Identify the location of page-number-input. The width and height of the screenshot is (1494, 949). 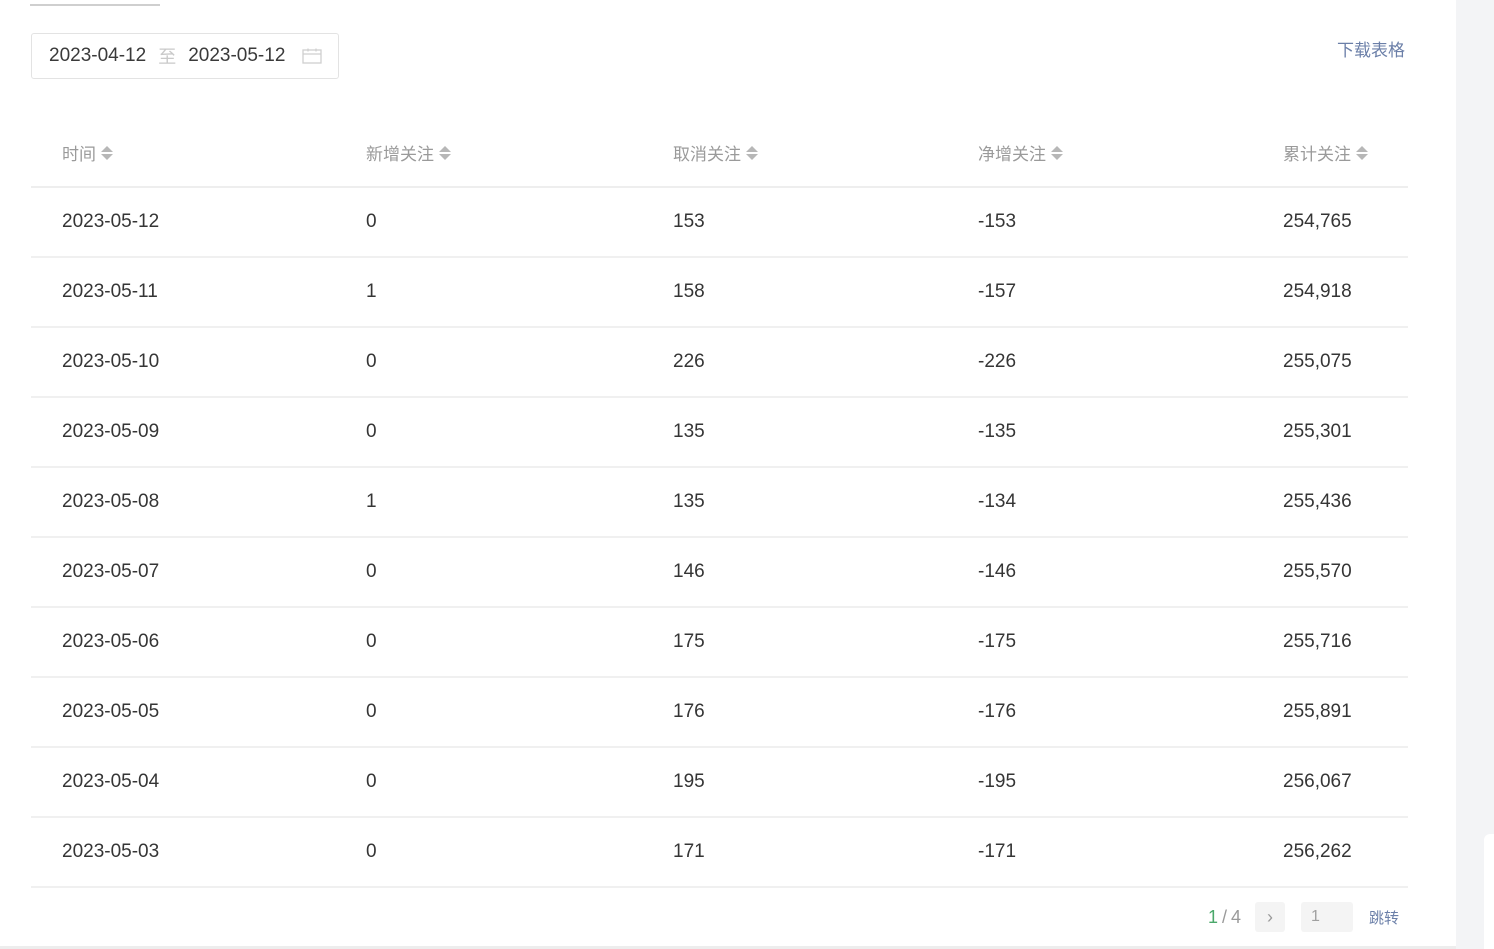
(1327, 917).